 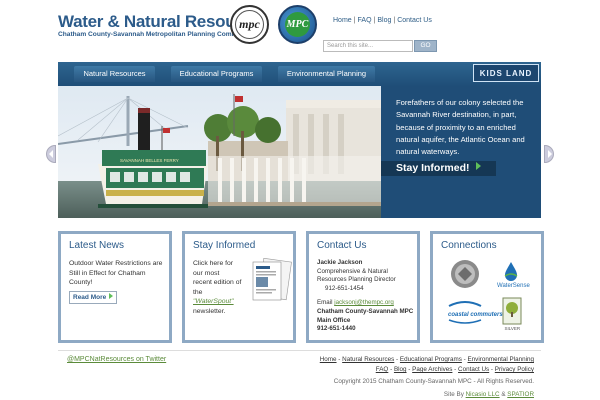 I want to click on contact-role-line2: Resources Planning Director, so click(x=356, y=280).